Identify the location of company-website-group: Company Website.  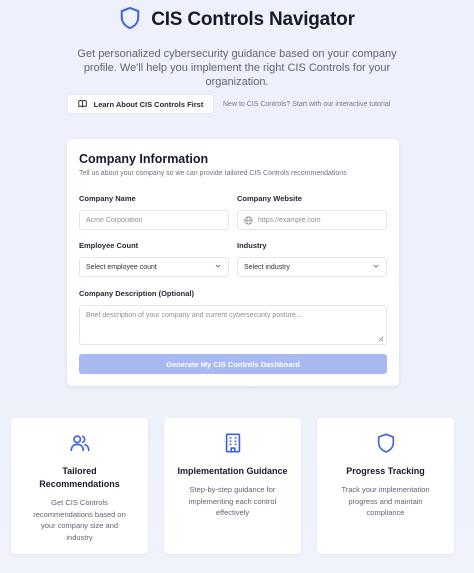
(312, 212).